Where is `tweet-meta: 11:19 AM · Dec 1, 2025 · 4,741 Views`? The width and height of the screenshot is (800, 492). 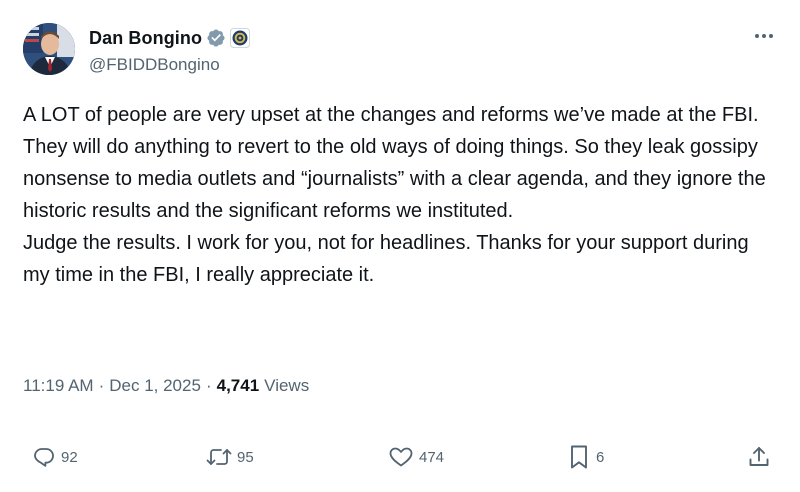
tweet-meta: 11:19 AM · Dec 1, 2025 · 4,741 Views is located at coordinates (166, 386).